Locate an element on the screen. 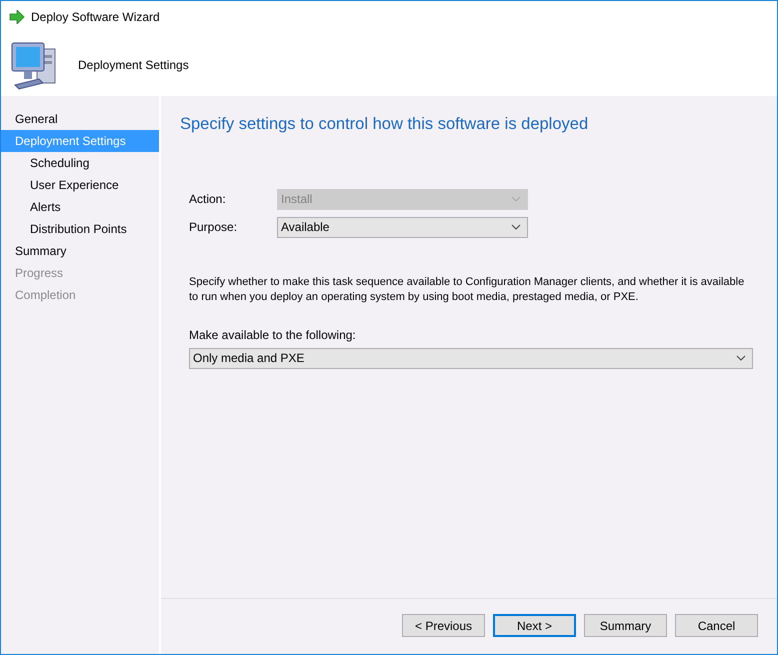 Image resolution: width=778 pixels, height=655 pixels. sidebar-item: General is located at coordinates (80, 119).